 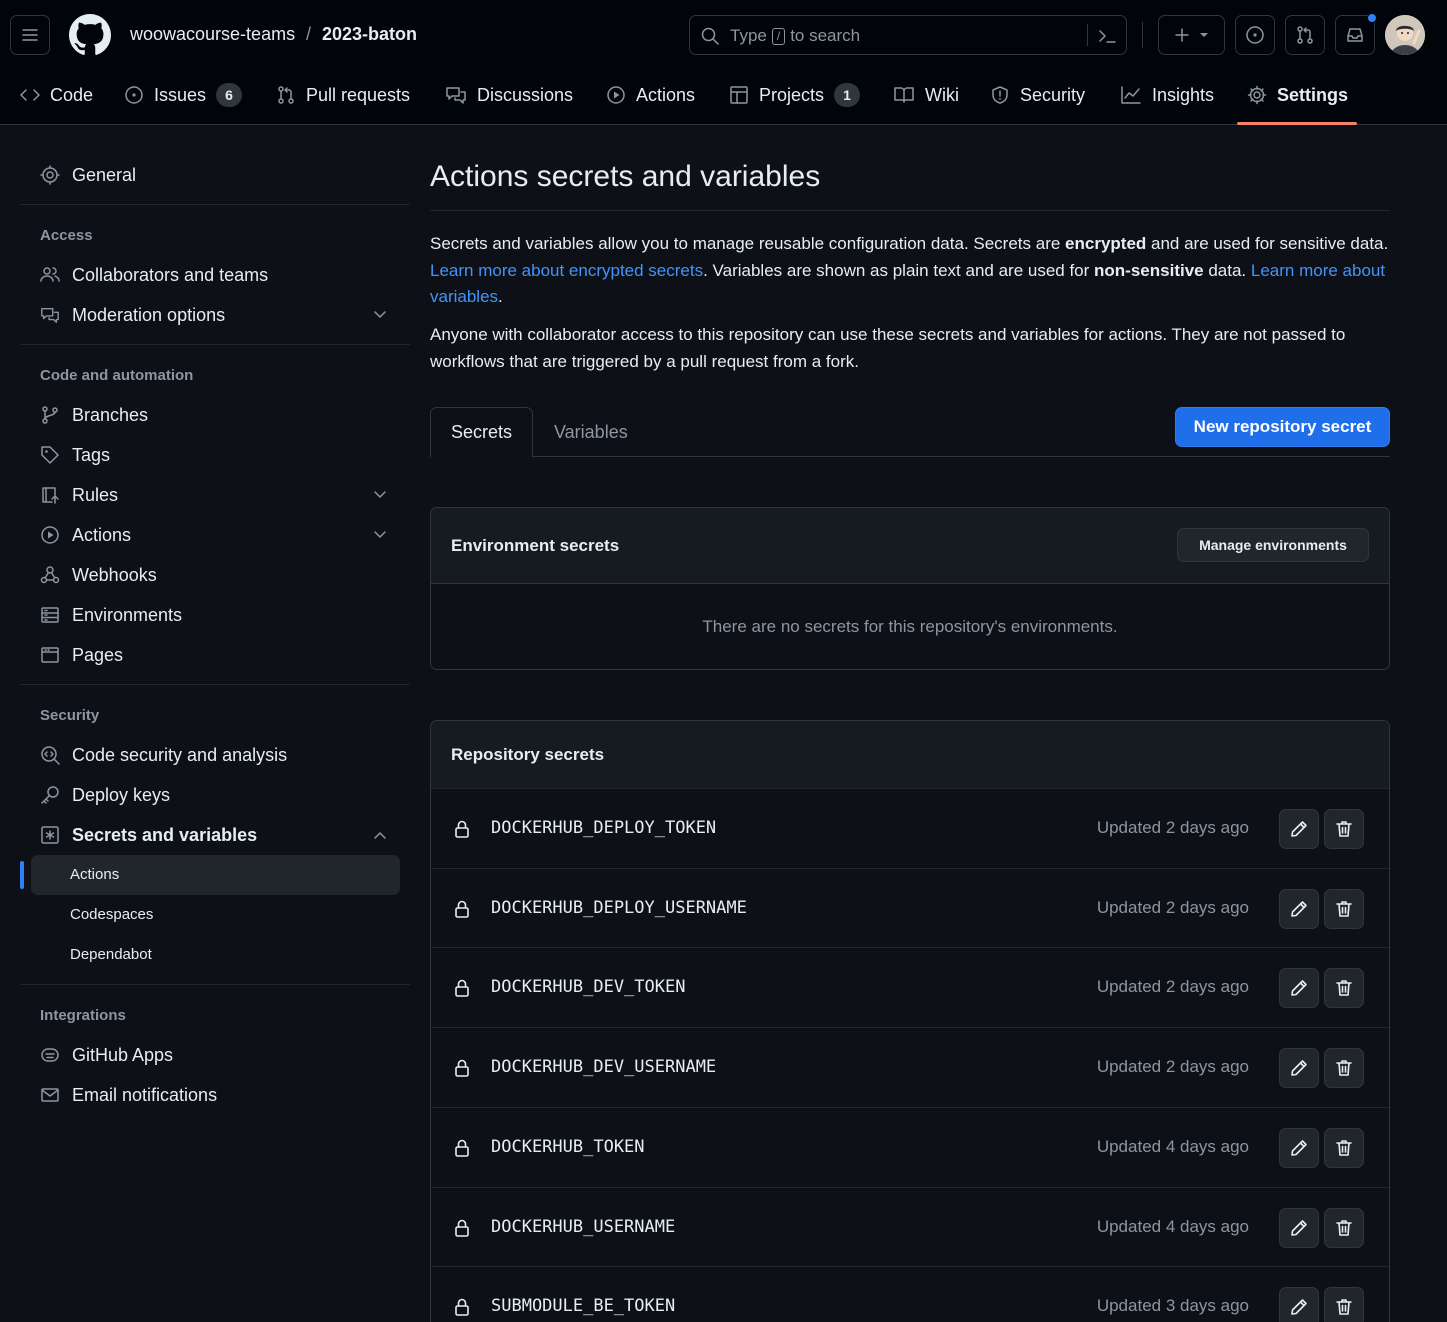 What do you see at coordinates (1297, 95) in the screenshot?
I see `tab-settings: Settings` at bounding box center [1297, 95].